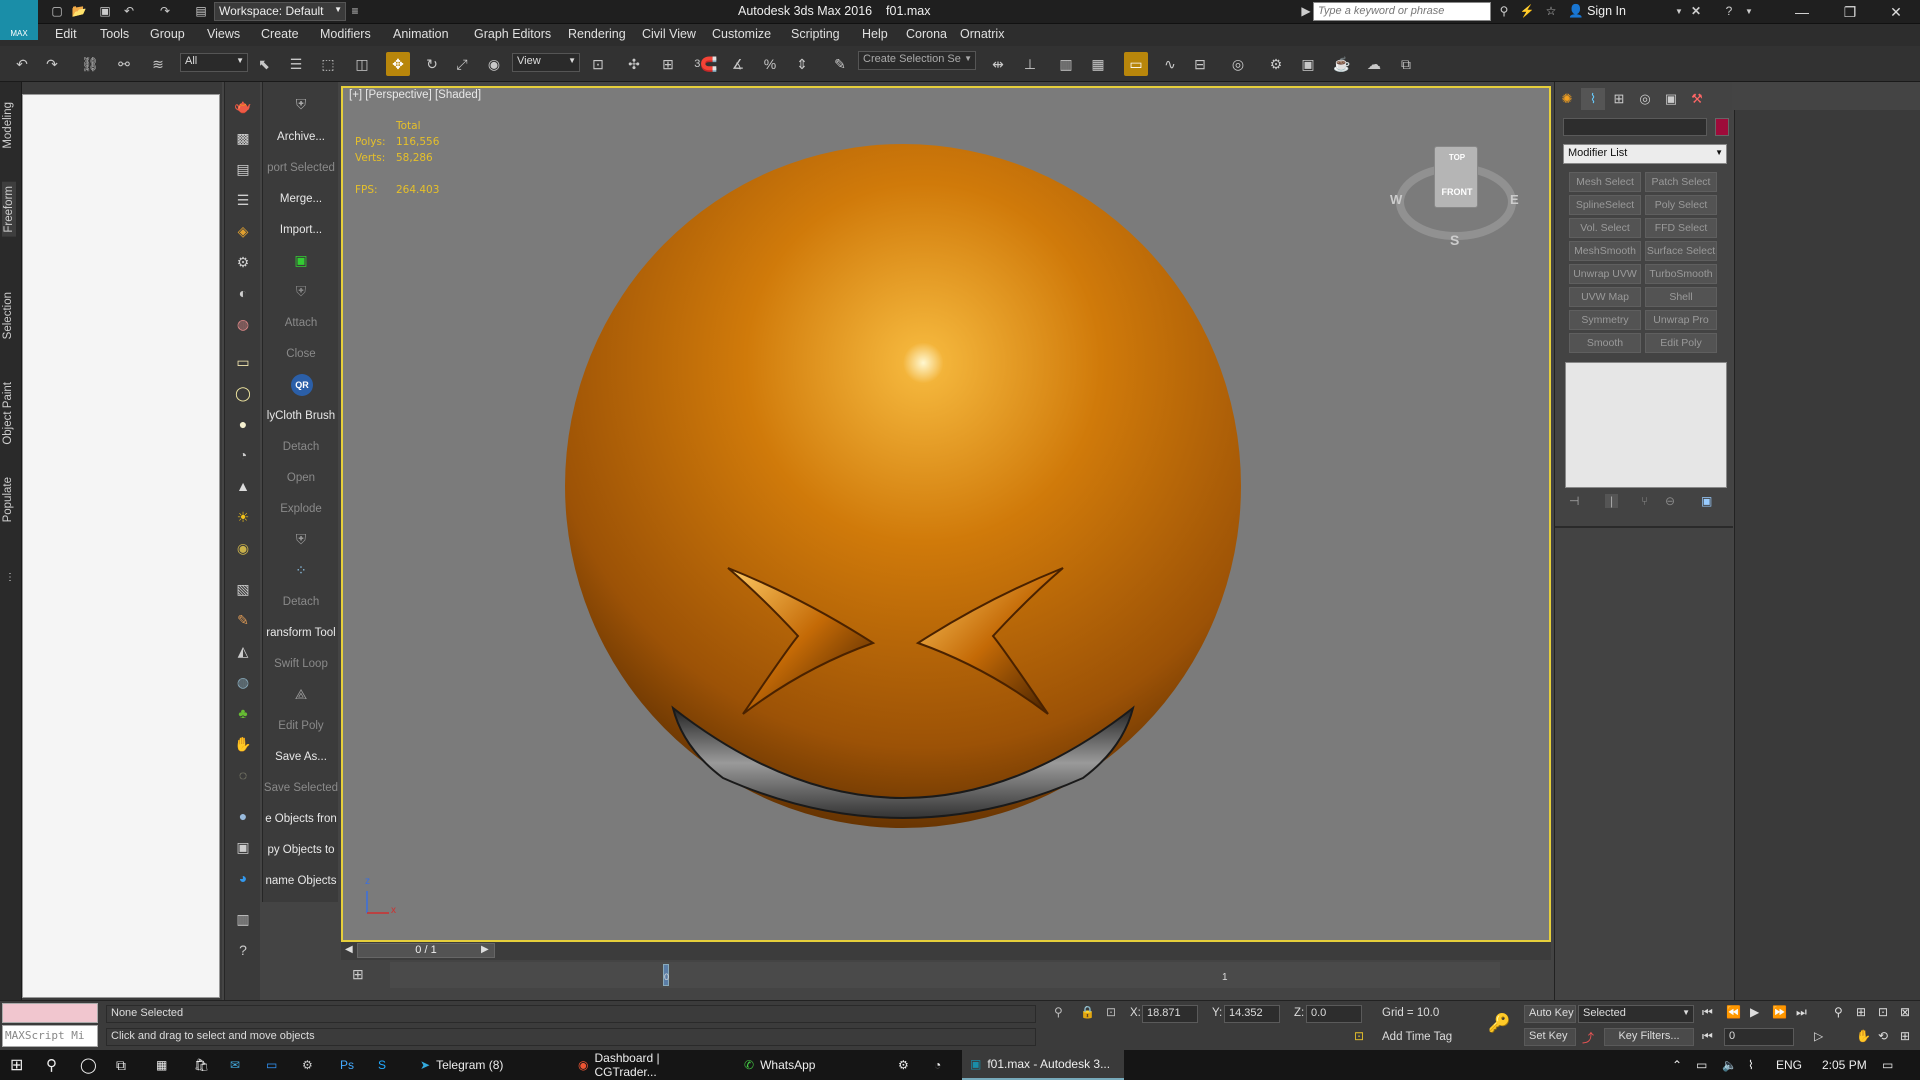 The width and height of the screenshot is (1920, 1080). I want to click on cone-icon: ▲, so click(243, 486).